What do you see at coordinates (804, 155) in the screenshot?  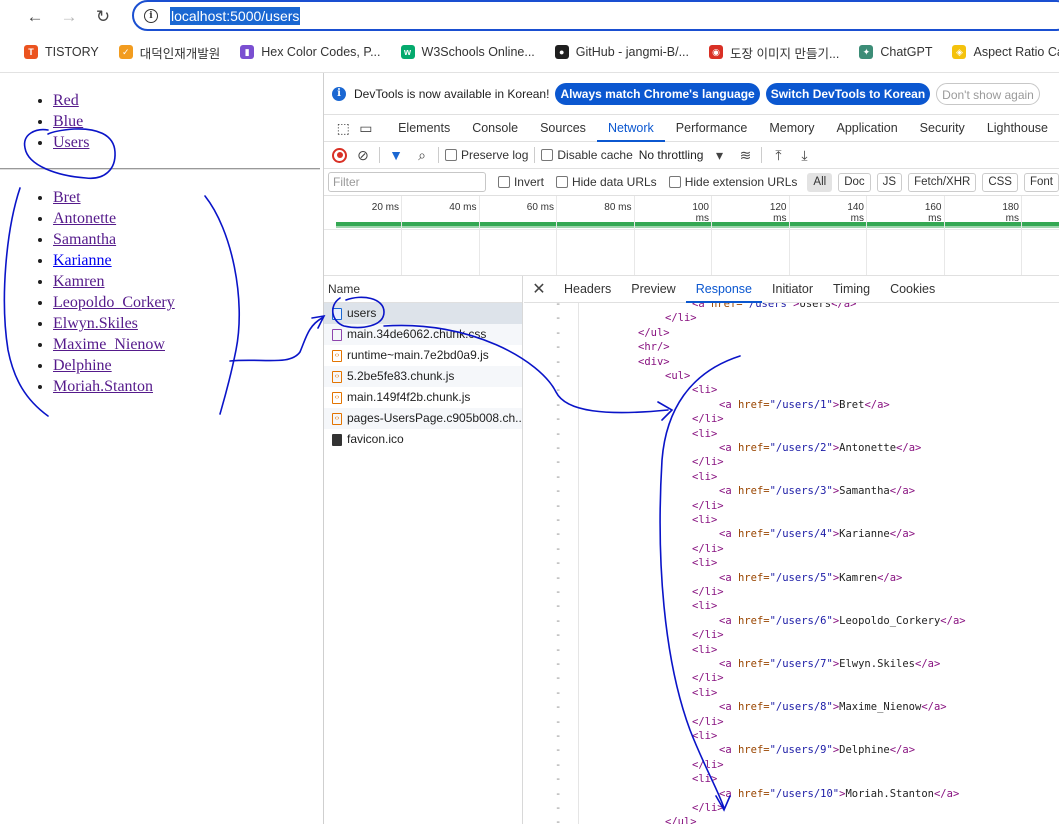 I see `download-icon: ⤓` at bounding box center [804, 155].